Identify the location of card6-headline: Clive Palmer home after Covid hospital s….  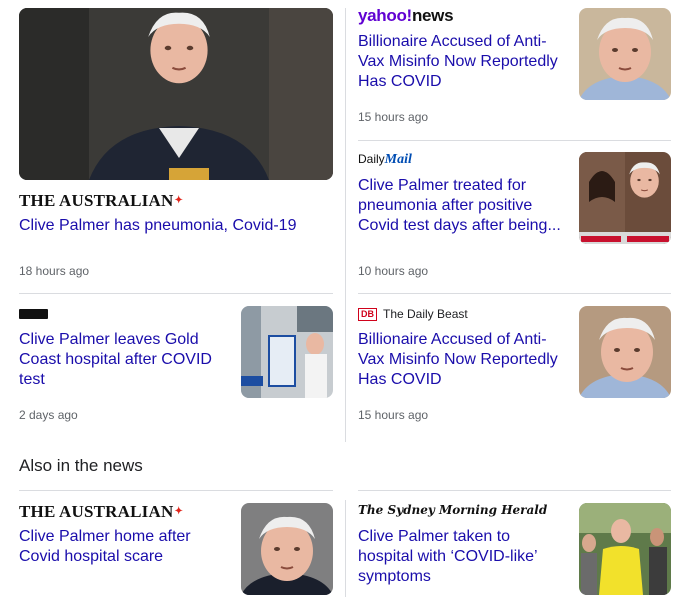
(124, 547).